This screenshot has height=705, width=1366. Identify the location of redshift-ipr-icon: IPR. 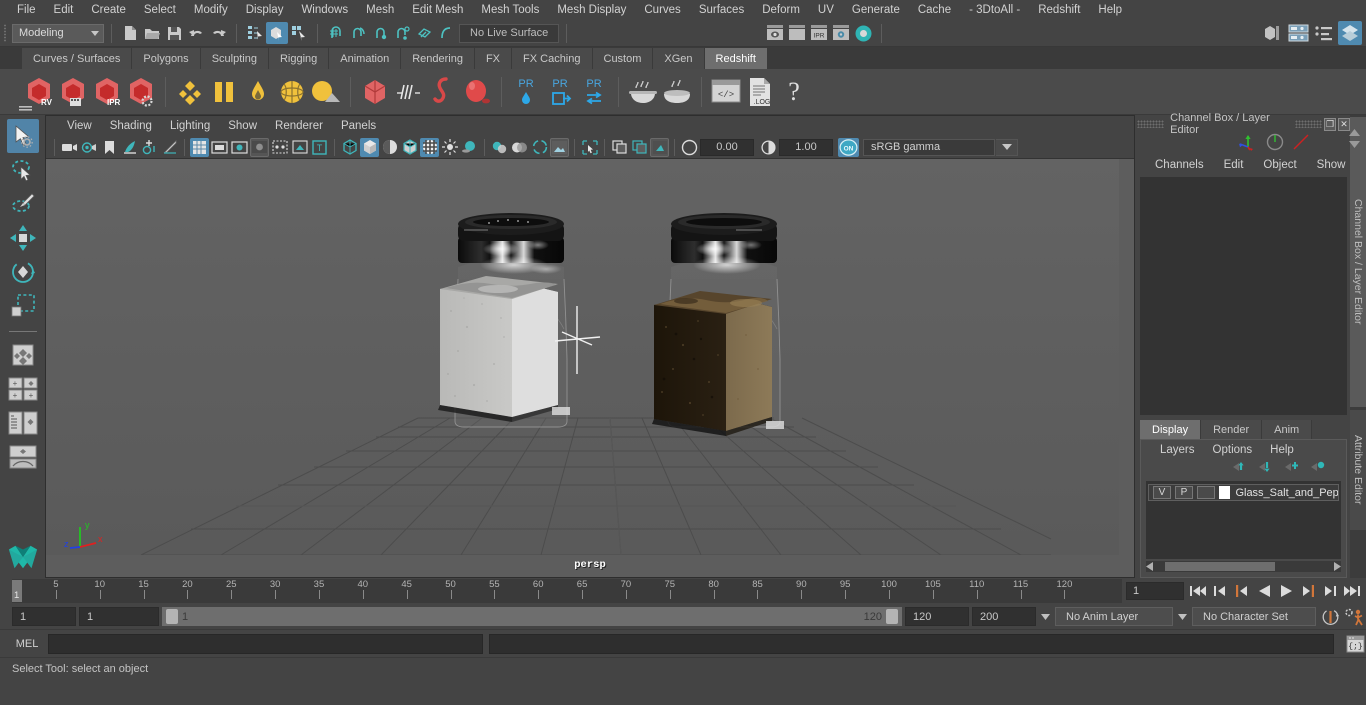
(107, 92).